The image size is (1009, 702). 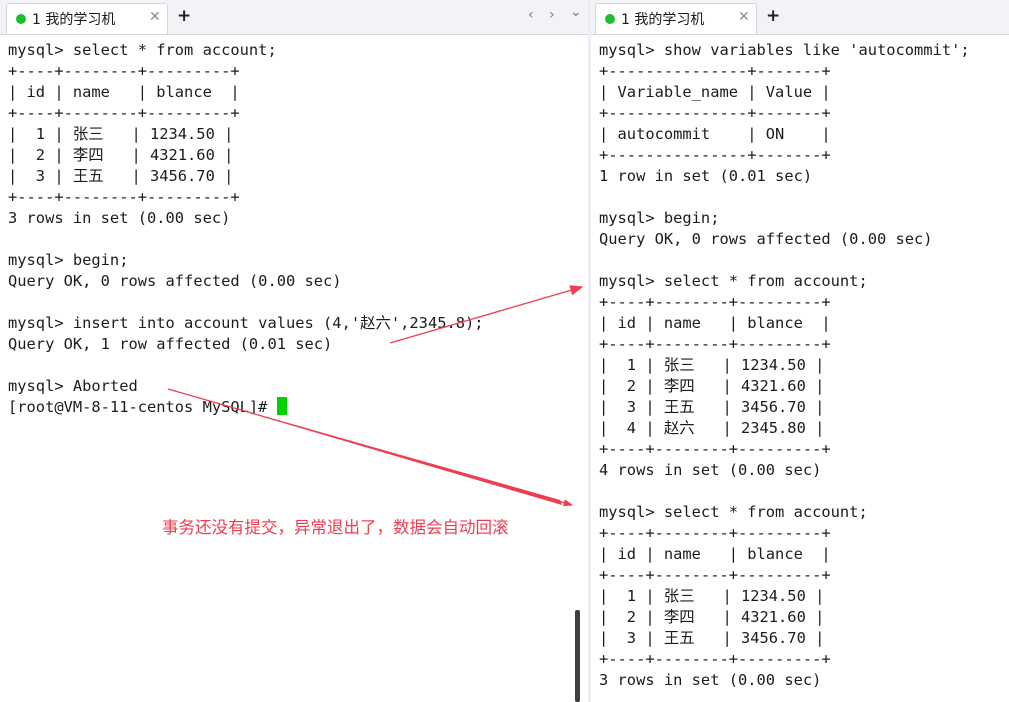 What do you see at coordinates (294, 17) in the screenshot?
I see `left-tab-bar: 1 我的学习机 ✕ + ‹ › ⌄` at bounding box center [294, 17].